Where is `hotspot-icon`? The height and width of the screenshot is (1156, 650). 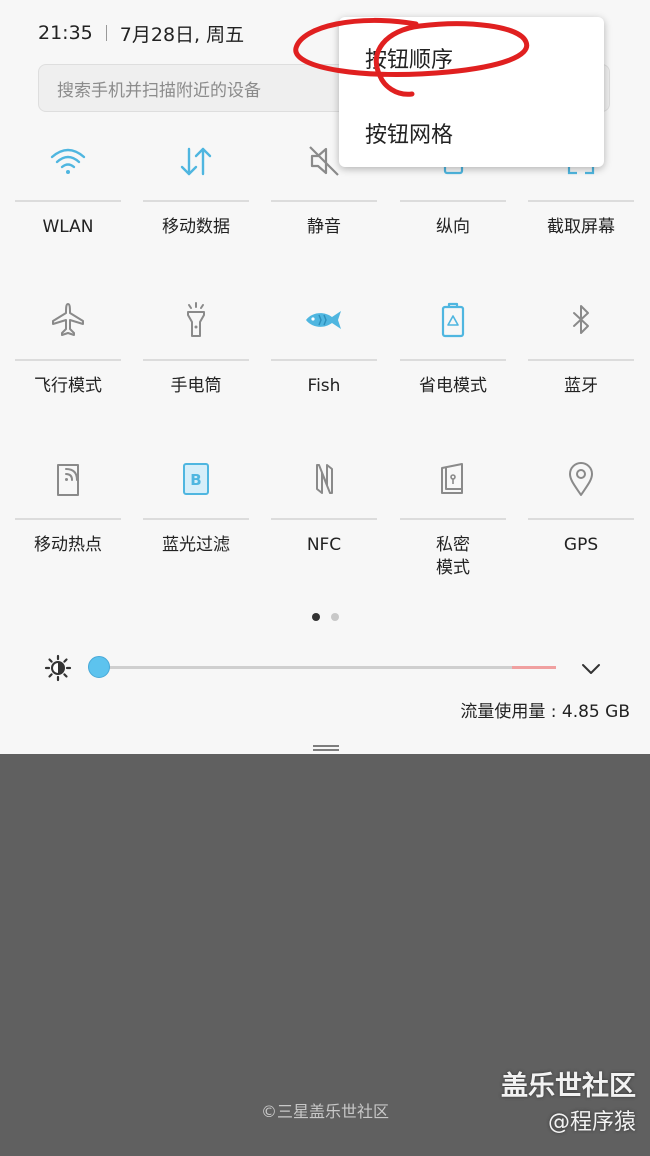 hotspot-icon is located at coordinates (68, 479).